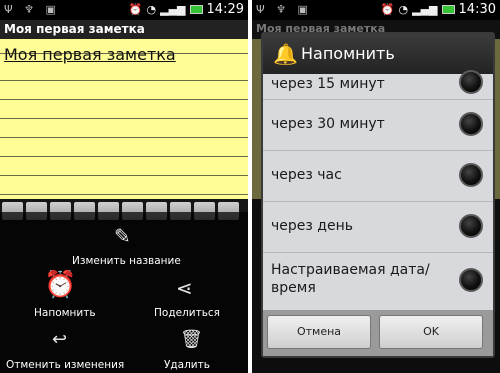  Describe the element at coordinates (65, 365) in the screenshot. I see `undo-action: Отменить изменения` at that location.